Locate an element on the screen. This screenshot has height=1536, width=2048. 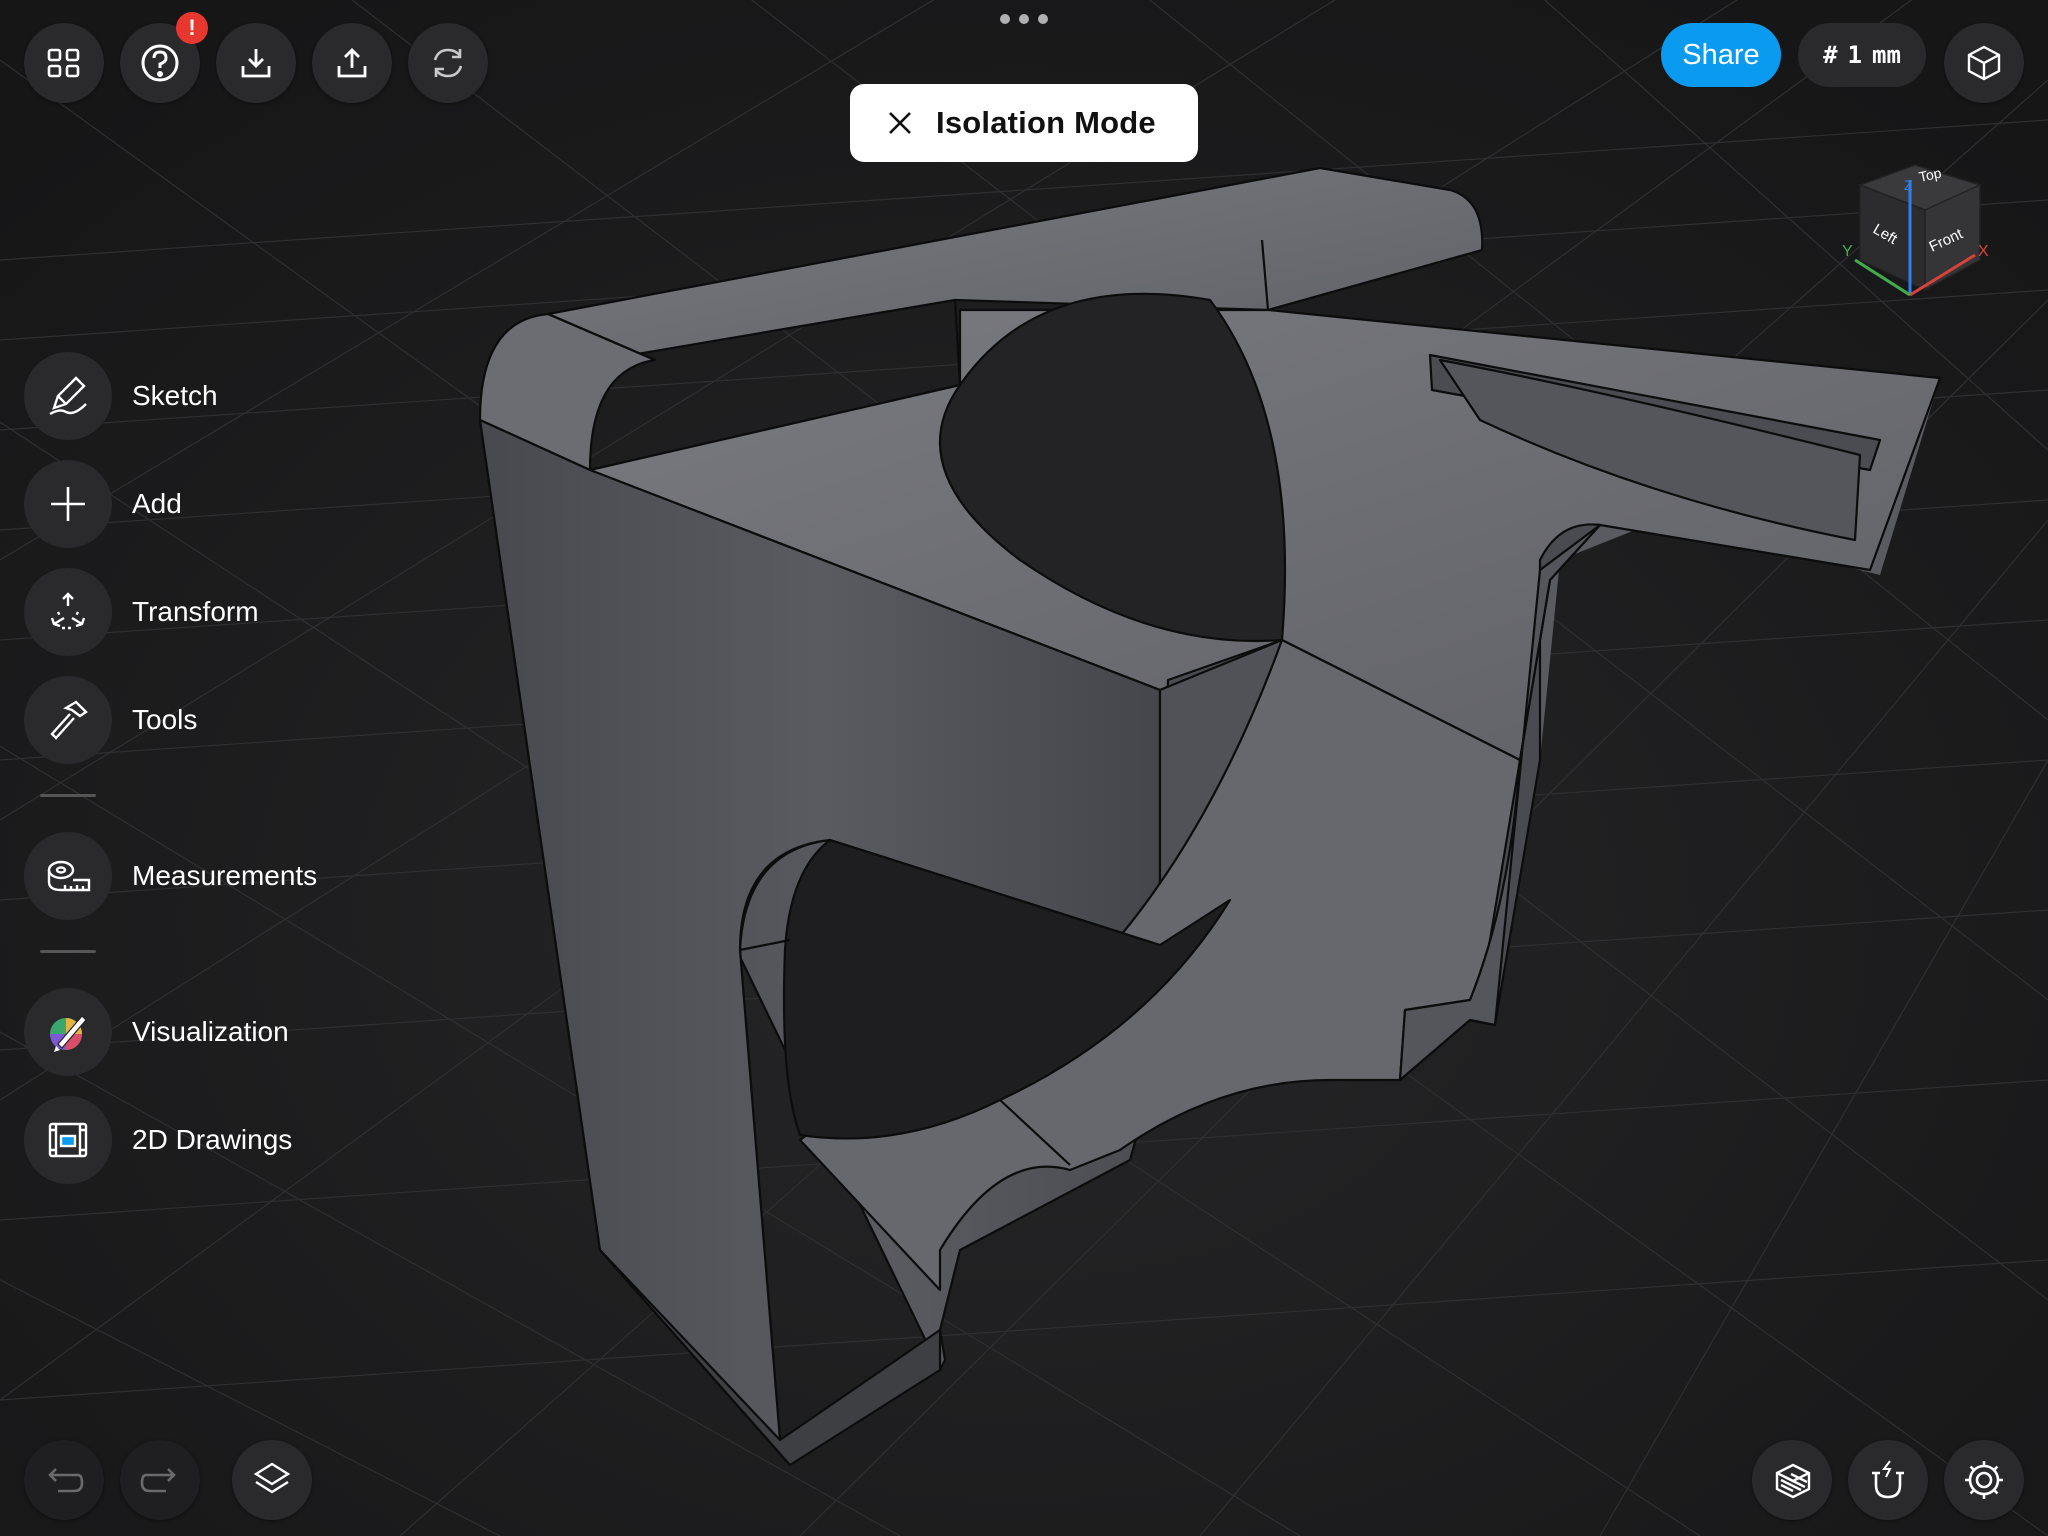
paintbrush-icon is located at coordinates (68, 1033).